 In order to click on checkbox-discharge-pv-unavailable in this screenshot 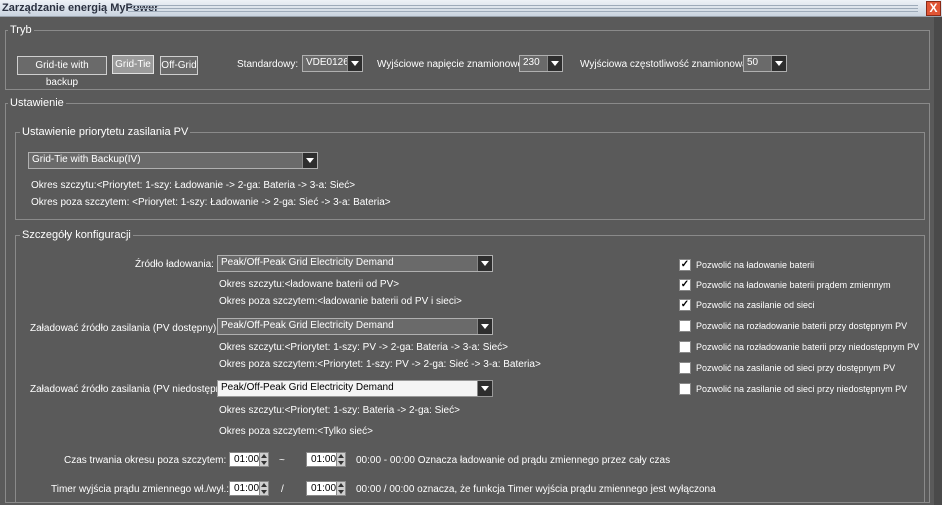, I will do `click(685, 347)`.